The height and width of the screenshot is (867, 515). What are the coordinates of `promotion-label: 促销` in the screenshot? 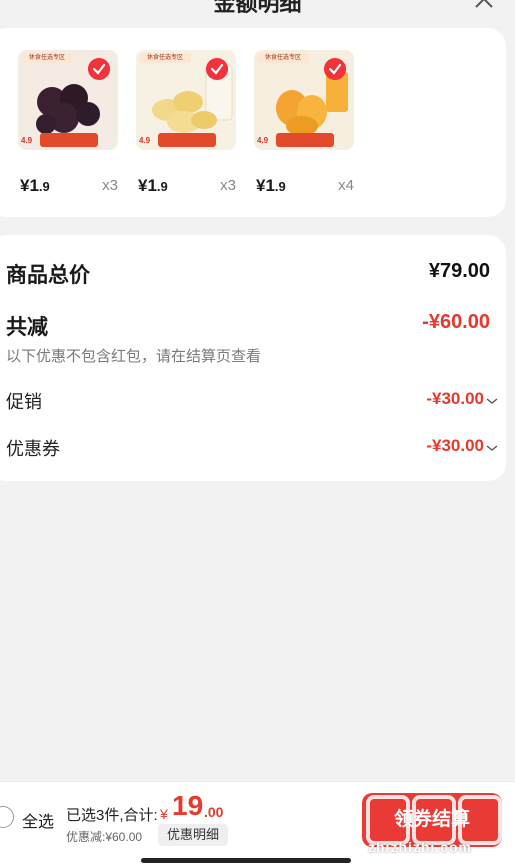 It's located at (24, 402).